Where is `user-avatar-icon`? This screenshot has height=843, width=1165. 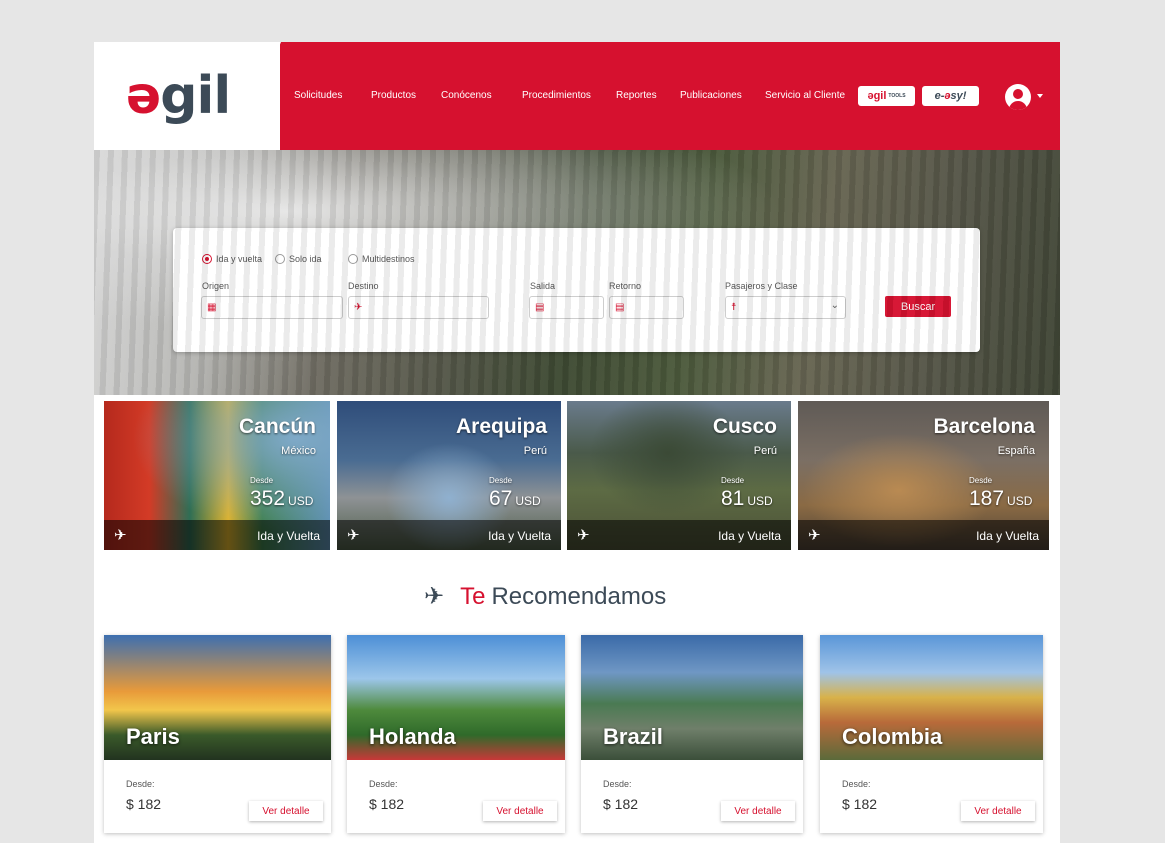
user-avatar-icon is located at coordinates (1018, 97).